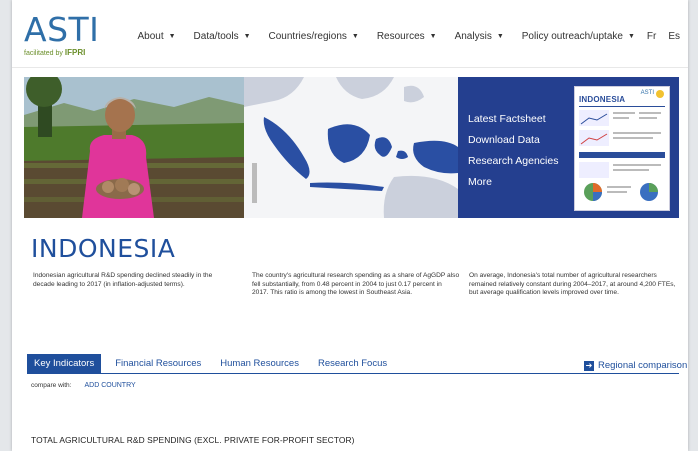  Describe the element at coordinates (307, 36) in the screenshot. I see `nav-item-label: Countries/regions` at that location.